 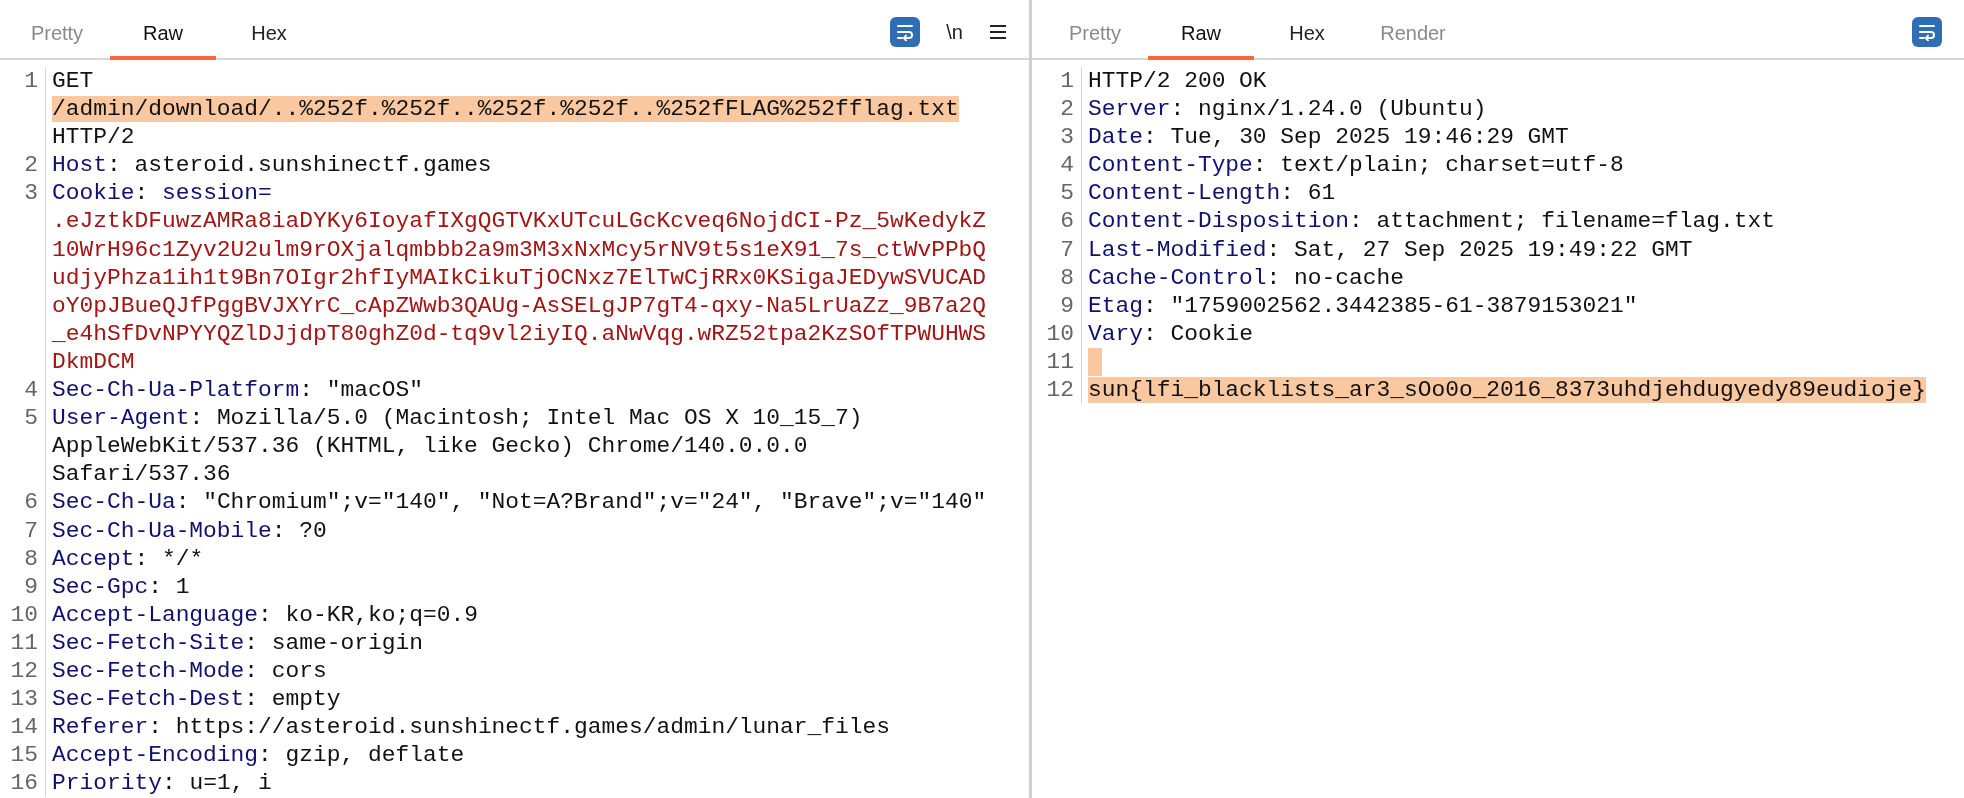 I want to click on menu-icon, so click(x=998, y=32).